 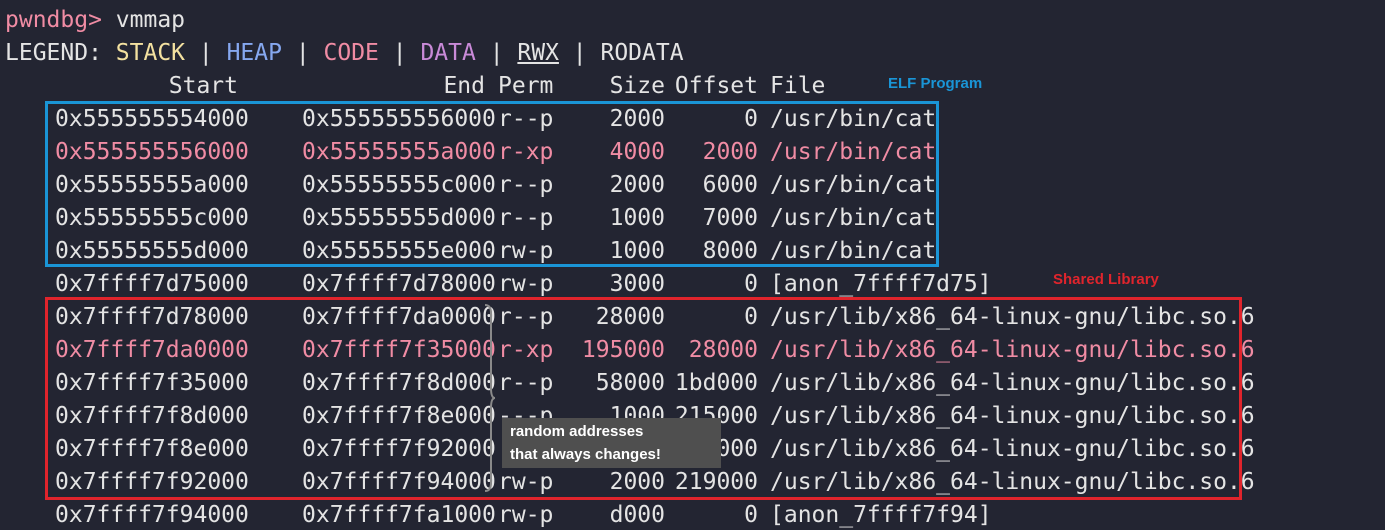 What do you see at coordinates (642, 53) in the screenshot?
I see `legend-rodata: RODATA` at bounding box center [642, 53].